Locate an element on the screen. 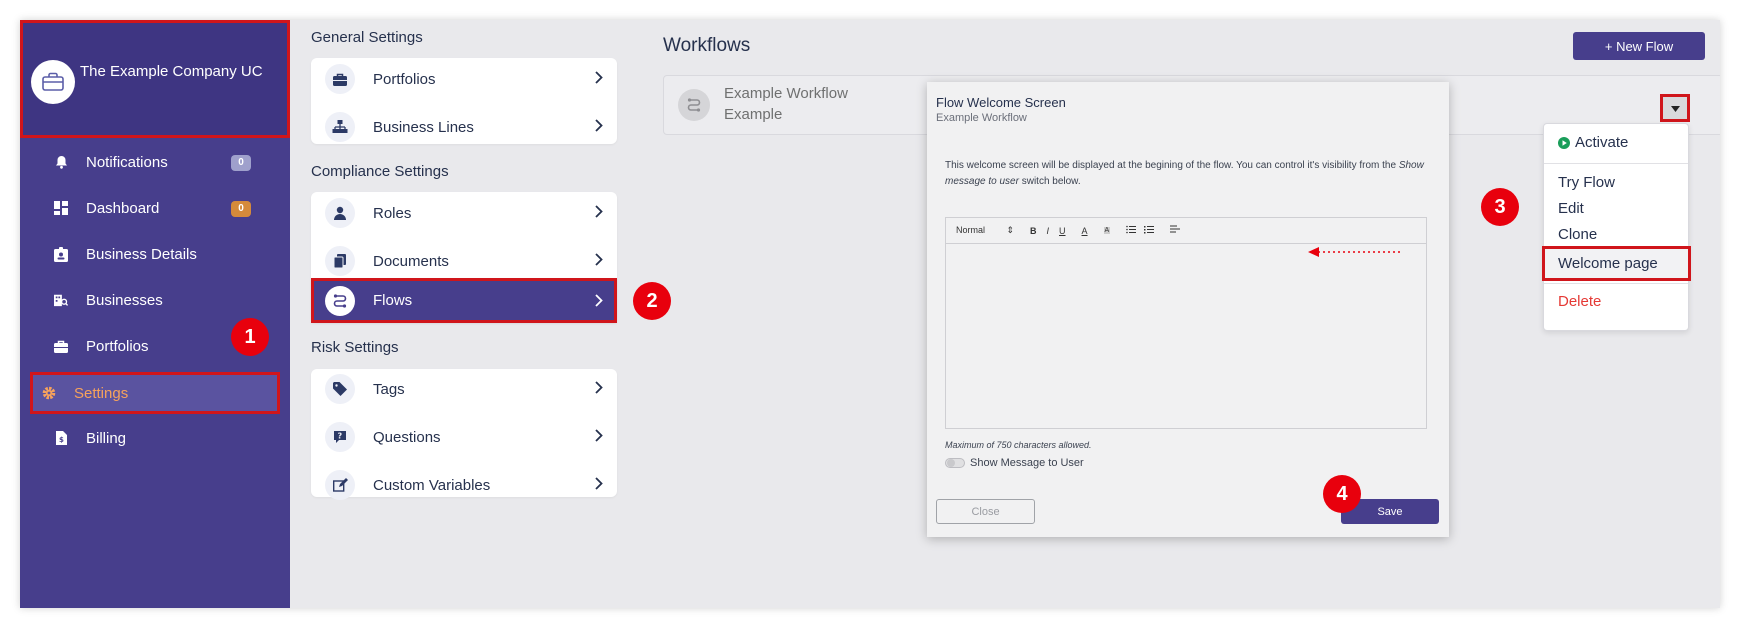 The image size is (1750, 638). sidebar-item-dashboard: Dashboard 0 is located at coordinates (155, 208).